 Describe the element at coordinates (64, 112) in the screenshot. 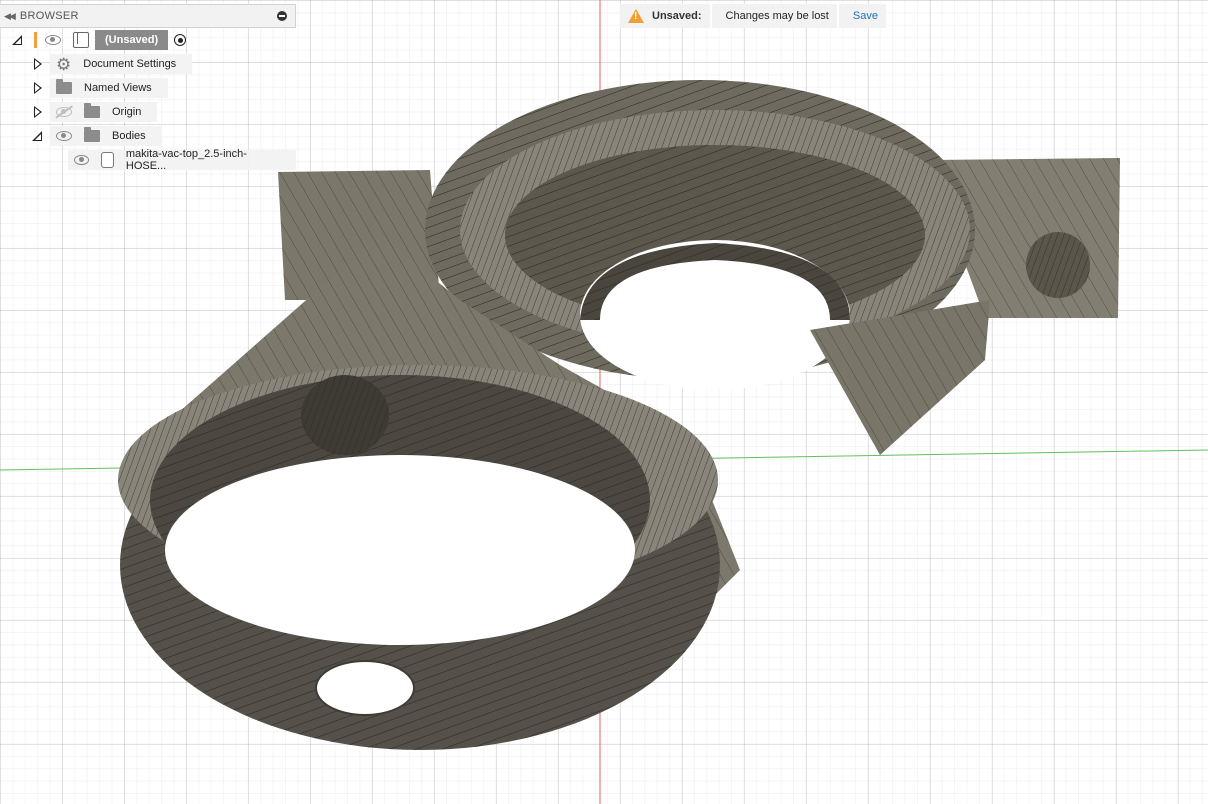

I see `hidden-eye-icon` at that location.